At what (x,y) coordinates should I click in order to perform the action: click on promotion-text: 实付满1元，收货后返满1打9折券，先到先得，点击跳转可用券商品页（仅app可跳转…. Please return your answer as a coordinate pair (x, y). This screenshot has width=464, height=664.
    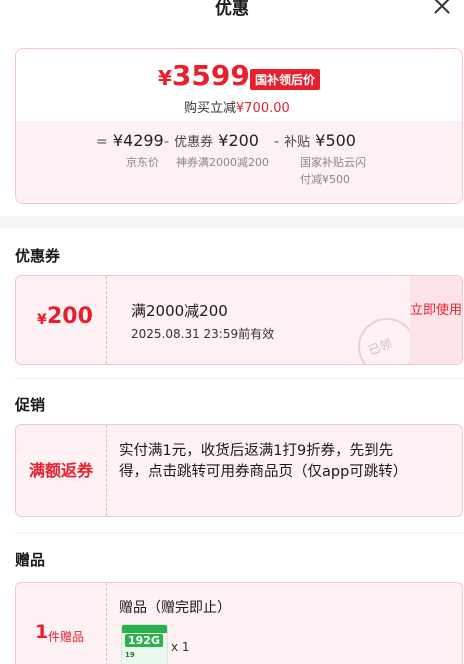
    Looking at the image, I should click on (269, 462).